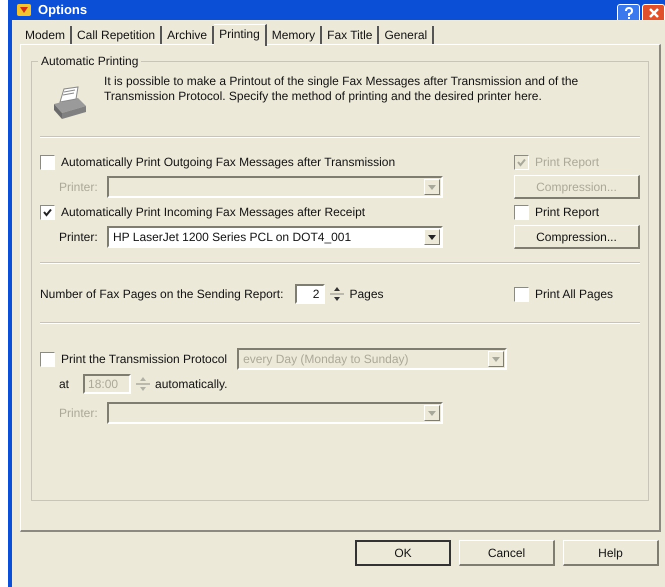  I want to click on question-icon, so click(629, 12).